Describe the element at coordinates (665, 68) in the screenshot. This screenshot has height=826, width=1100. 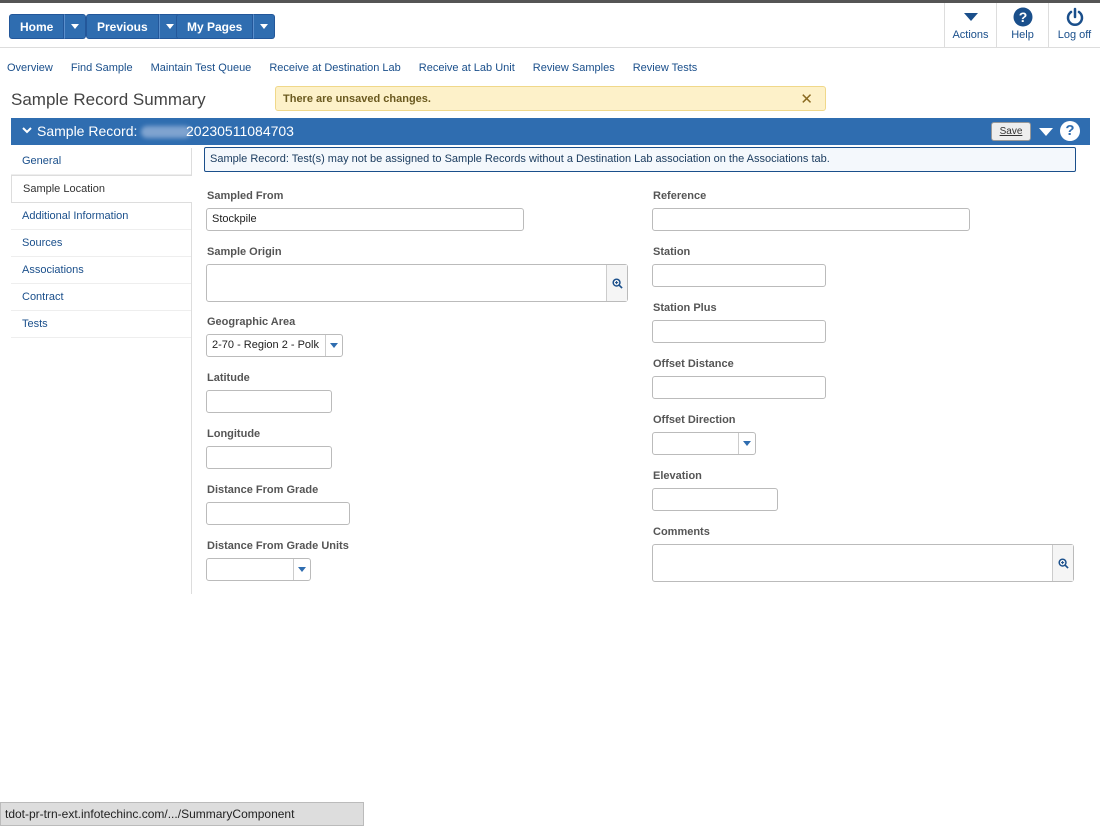
I see `nav-link-review-tests: Review Tests` at that location.